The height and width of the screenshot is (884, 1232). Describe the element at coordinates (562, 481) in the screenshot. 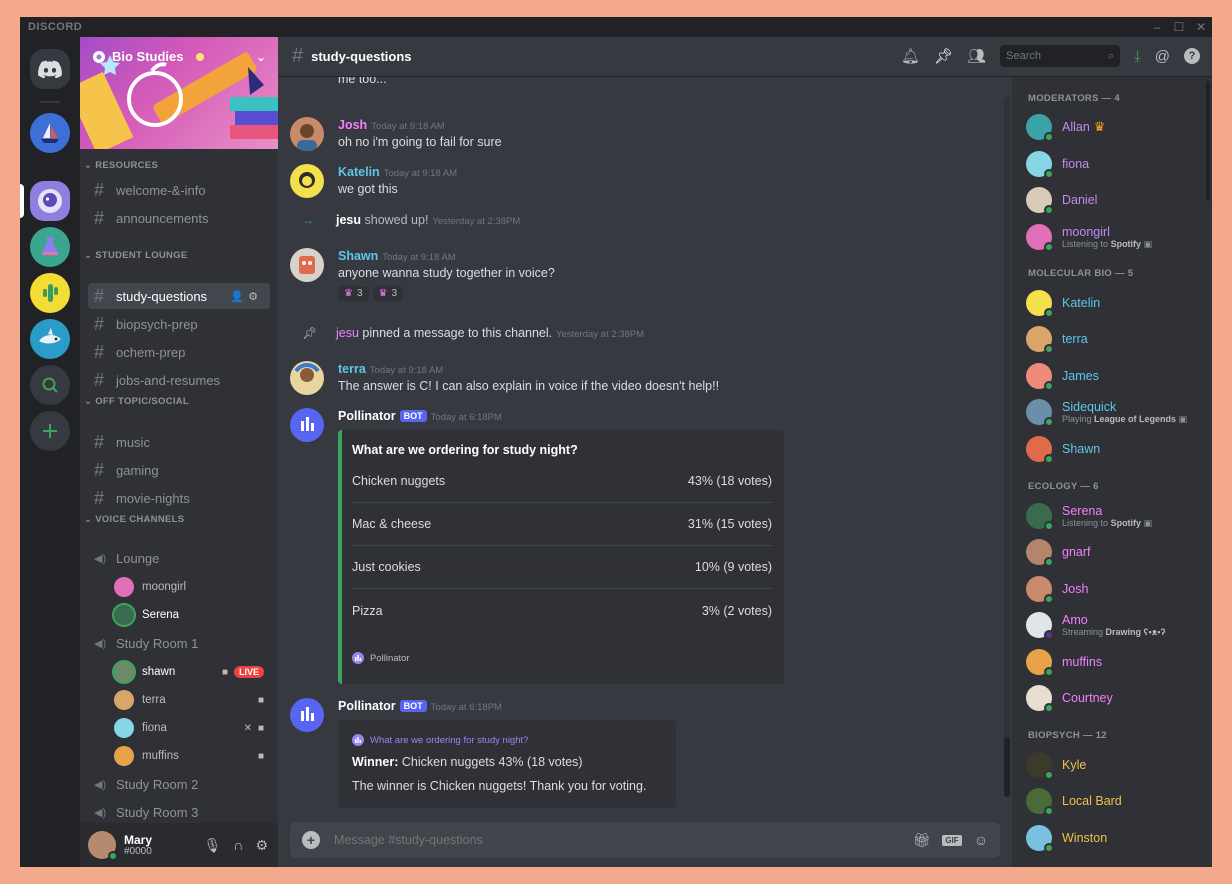

I see `poll-option: Chicken nuggets 43% (18 votes)` at that location.